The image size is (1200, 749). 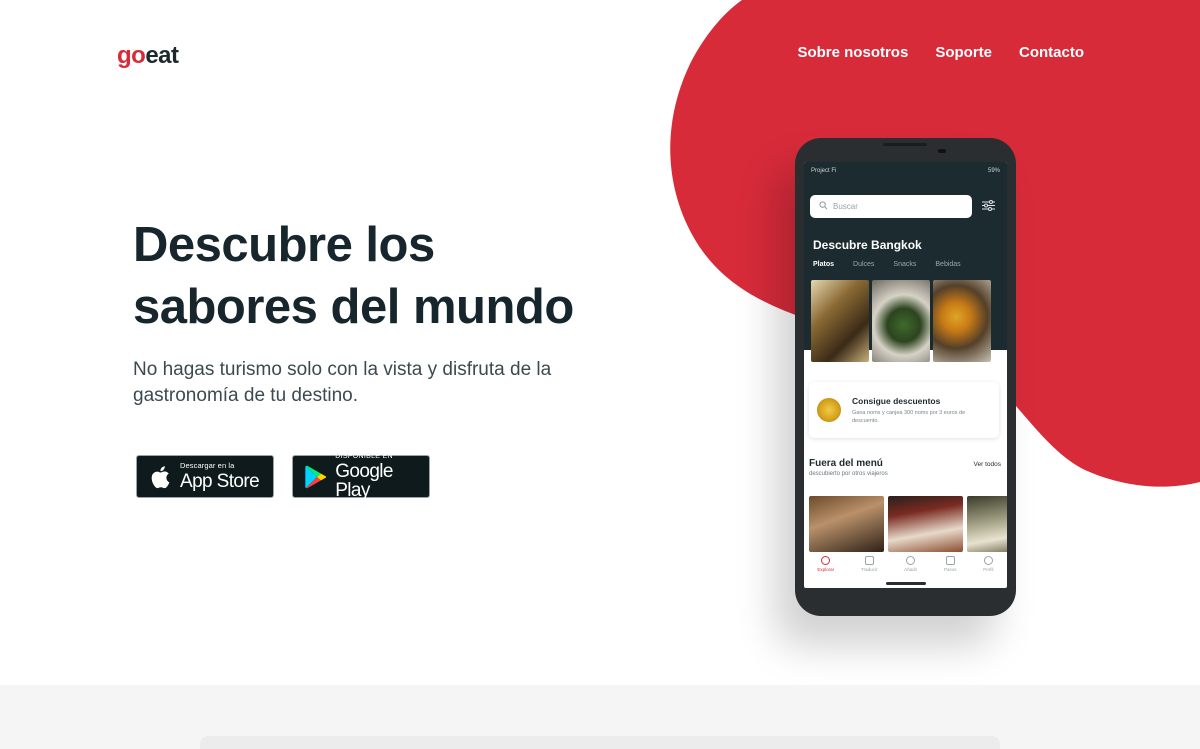 I want to click on nav-sobre-nosotros: Sobre nosotros, so click(x=852, y=52).